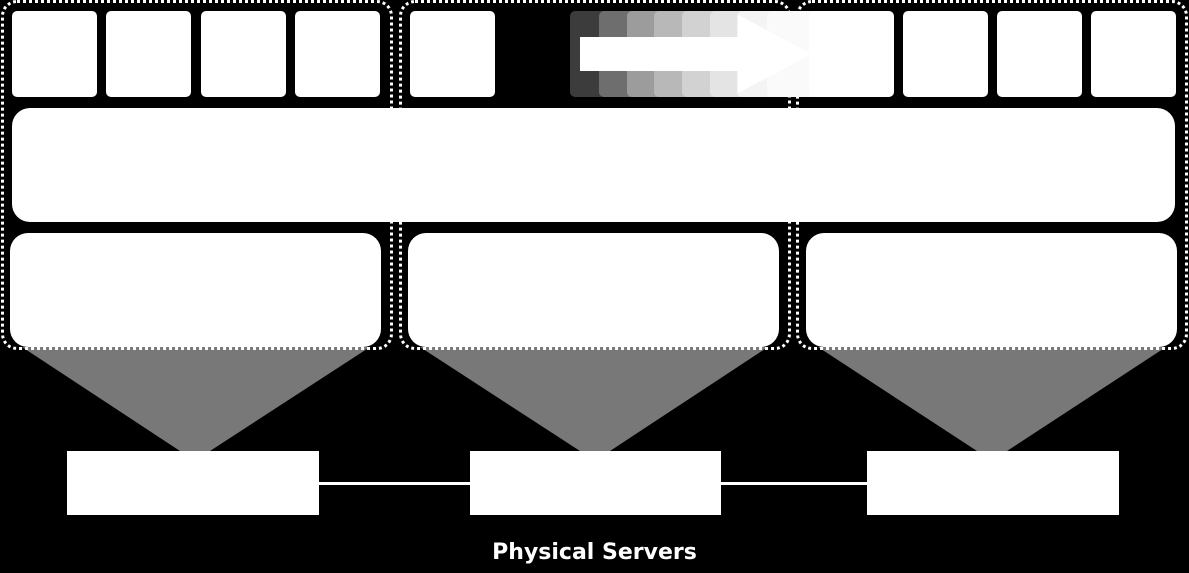 This screenshot has height=573, width=1189. Describe the element at coordinates (696, 54) in the screenshot. I see `migration-arrow-icon` at that location.